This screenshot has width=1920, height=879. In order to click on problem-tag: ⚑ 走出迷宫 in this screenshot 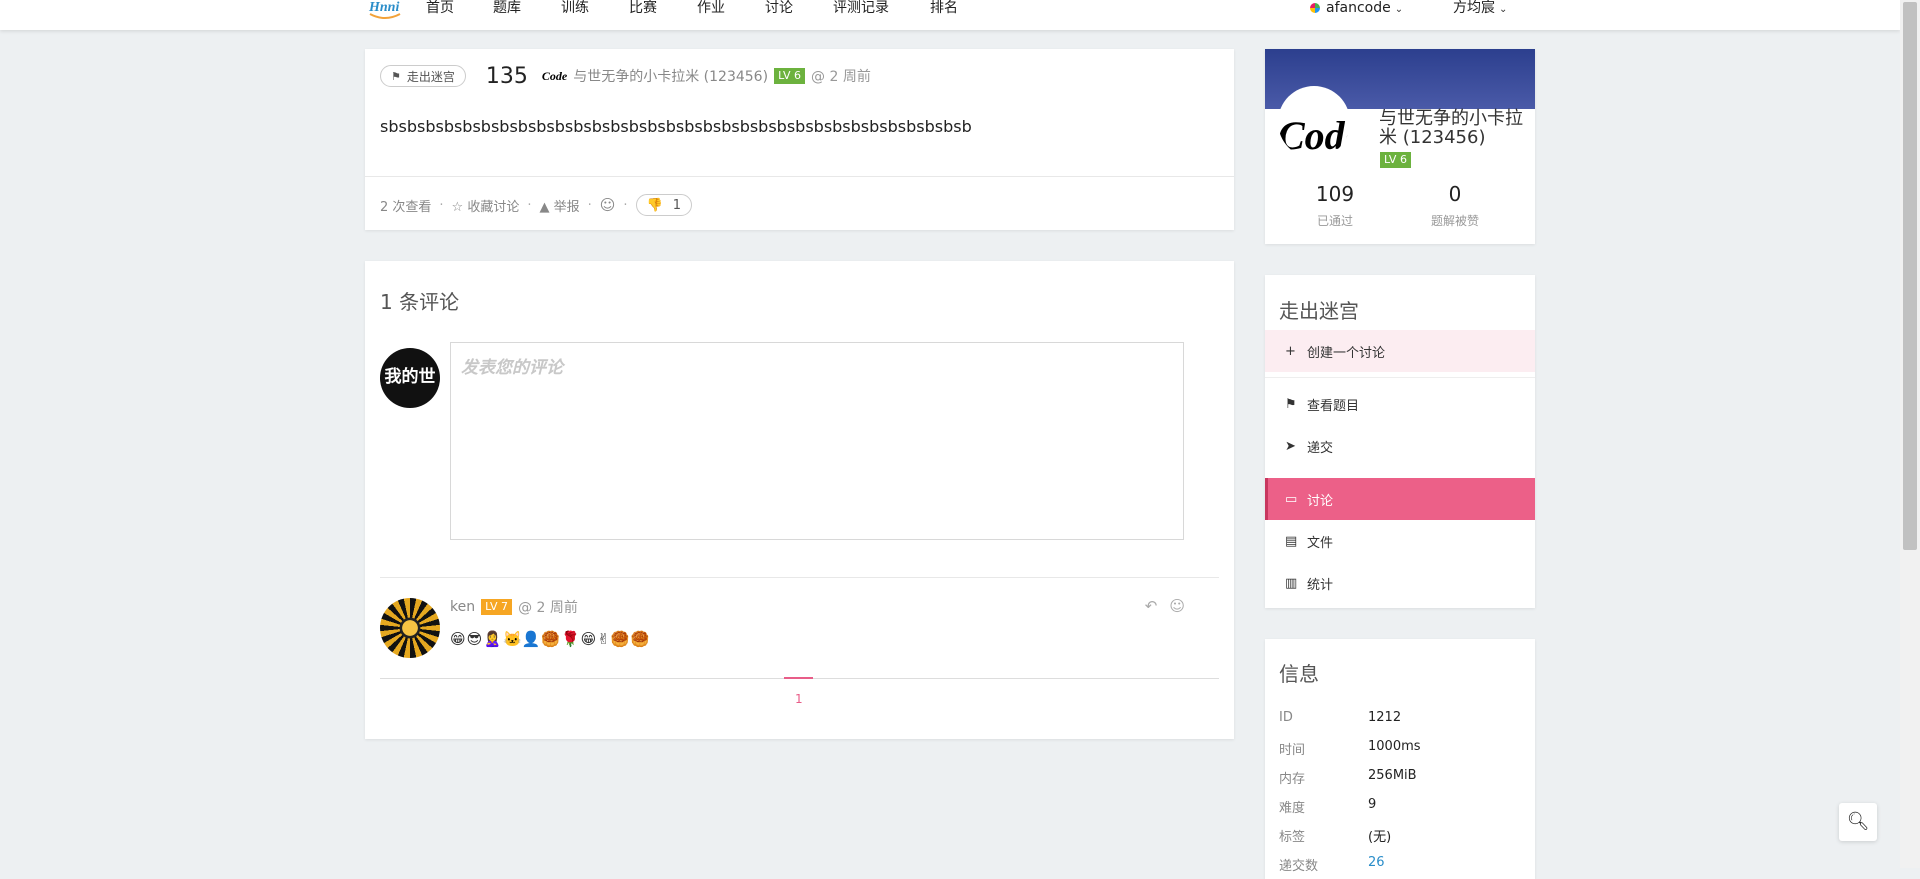, I will do `click(423, 76)`.